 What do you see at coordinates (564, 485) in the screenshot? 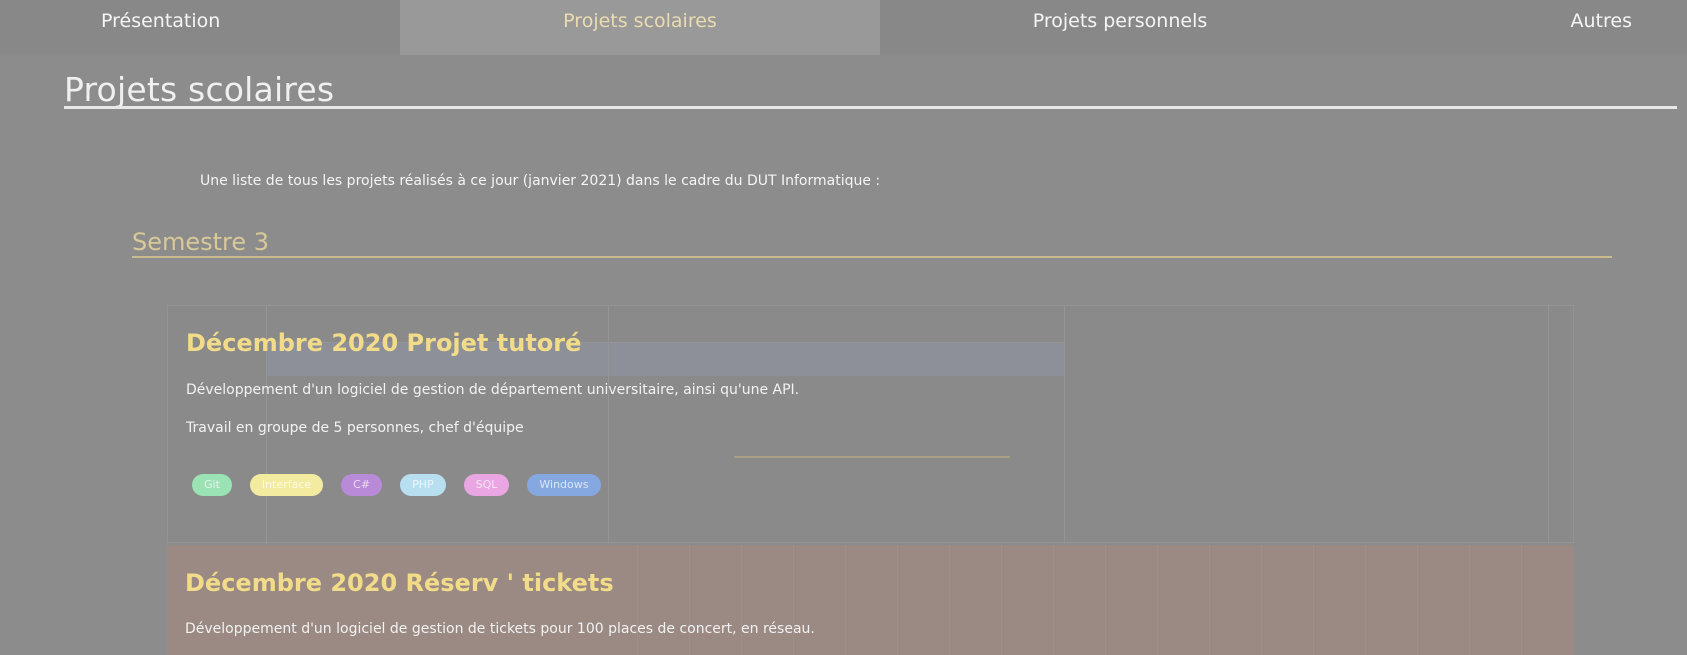
I see `tag-windows: Windows` at bounding box center [564, 485].